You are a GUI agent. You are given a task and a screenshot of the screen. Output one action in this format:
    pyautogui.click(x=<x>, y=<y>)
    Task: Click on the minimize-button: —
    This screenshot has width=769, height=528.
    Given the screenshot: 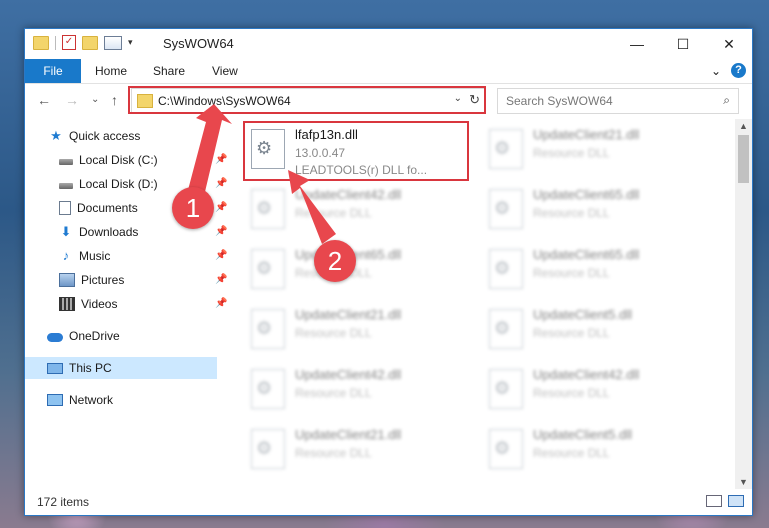 What is the action you would take?
    pyautogui.click(x=637, y=44)
    